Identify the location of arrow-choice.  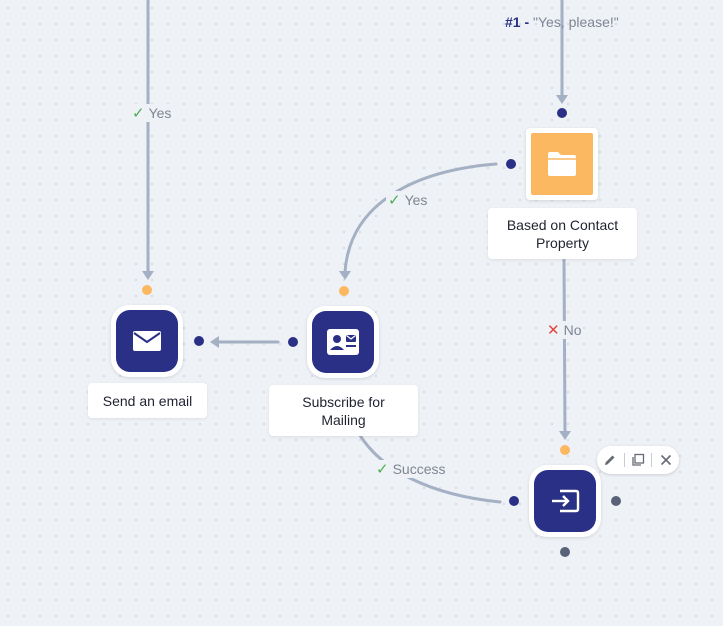
(562, 99).